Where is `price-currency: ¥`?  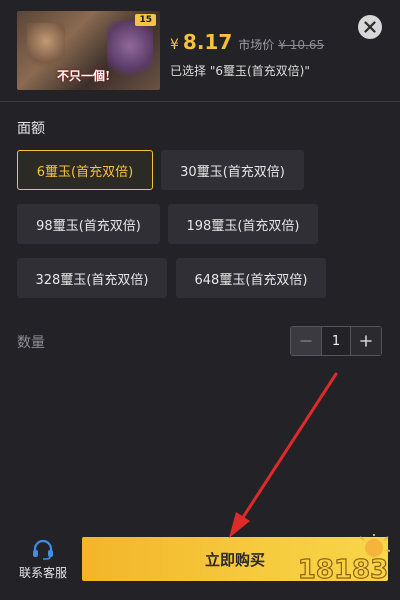
price-currency: ¥ is located at coordinates (174, 45).